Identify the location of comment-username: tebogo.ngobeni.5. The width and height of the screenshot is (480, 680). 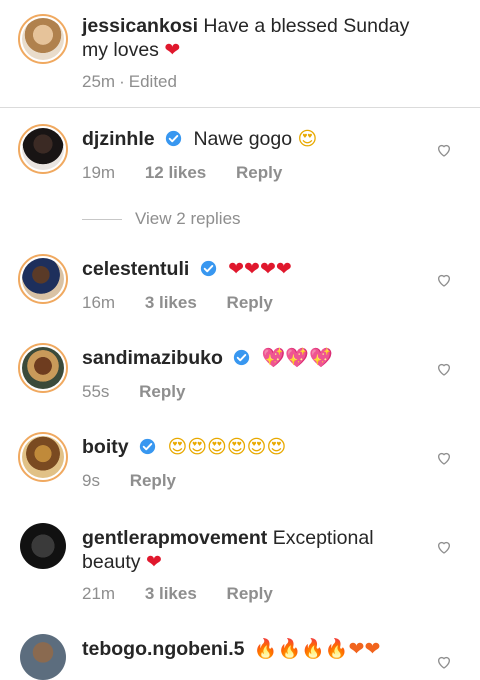
(163, 649).